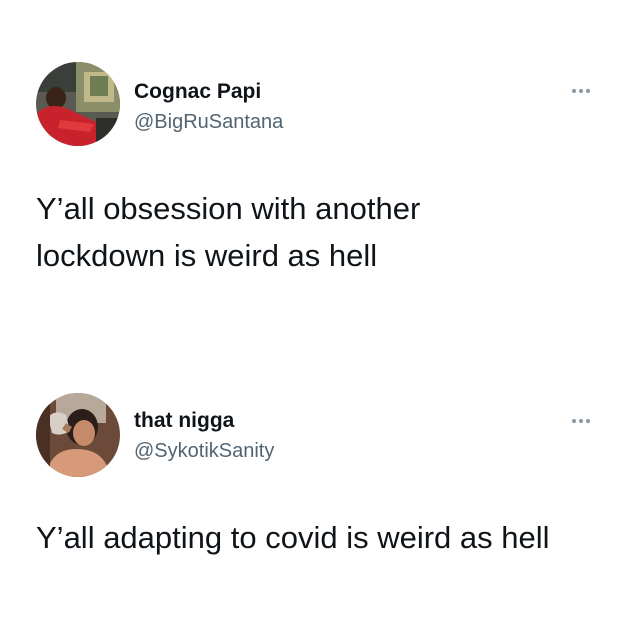 This screenshot has height=640, width=640. Describe the element at coordinates (204, 451) in the screenshot. I see `username-handle: @SykotikSanity` at that location.